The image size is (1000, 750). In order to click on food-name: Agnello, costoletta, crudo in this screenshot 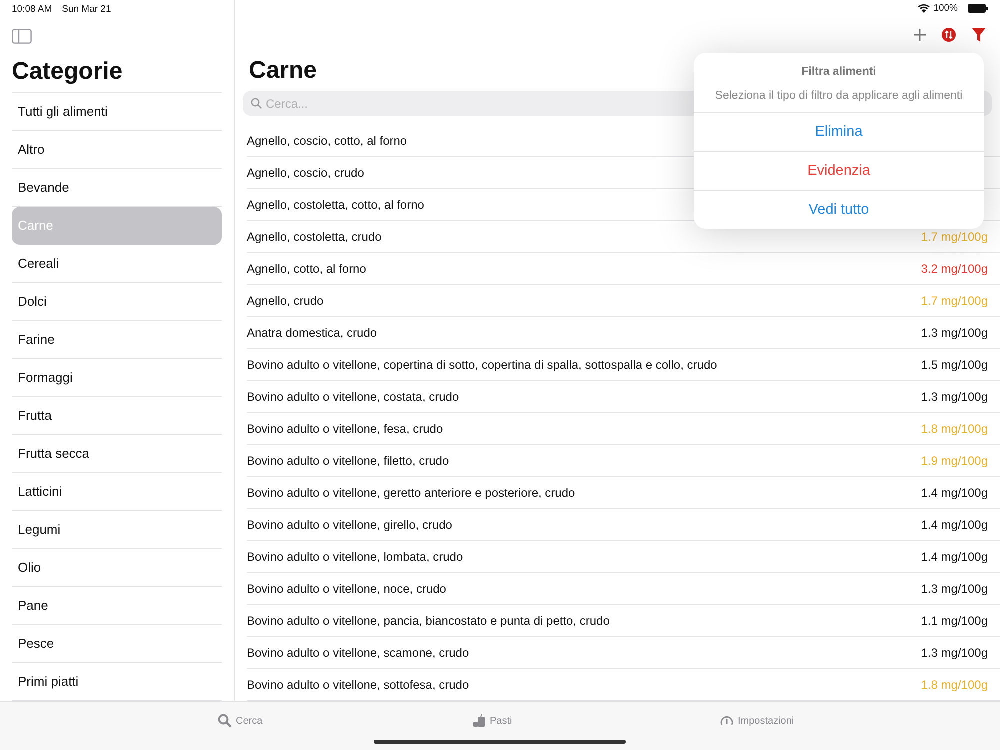, I will do `click(314, 237)`.